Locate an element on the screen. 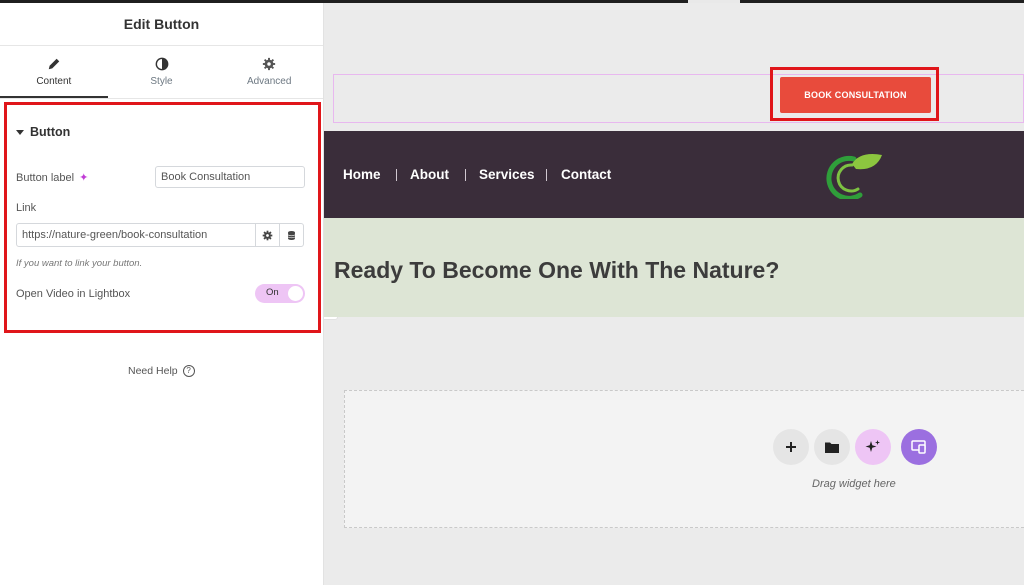 This screenshot has height=585, width=1024. need-help-link: Need Help ? is located at coordinates (161, 371).